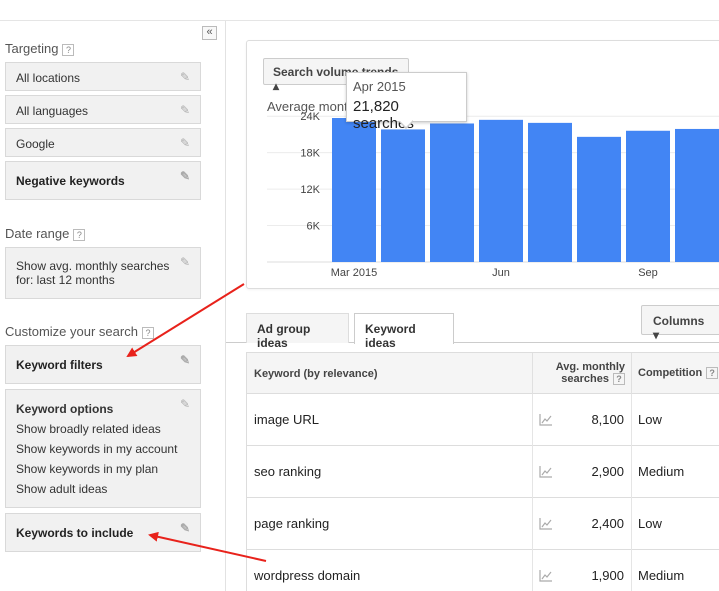 This screenshot has width=719, height=591. What do you see at coordinates (307, 575) in the screenshot?
I see `keyword-cell: wordpress domain` at bounding box center [307, 575].